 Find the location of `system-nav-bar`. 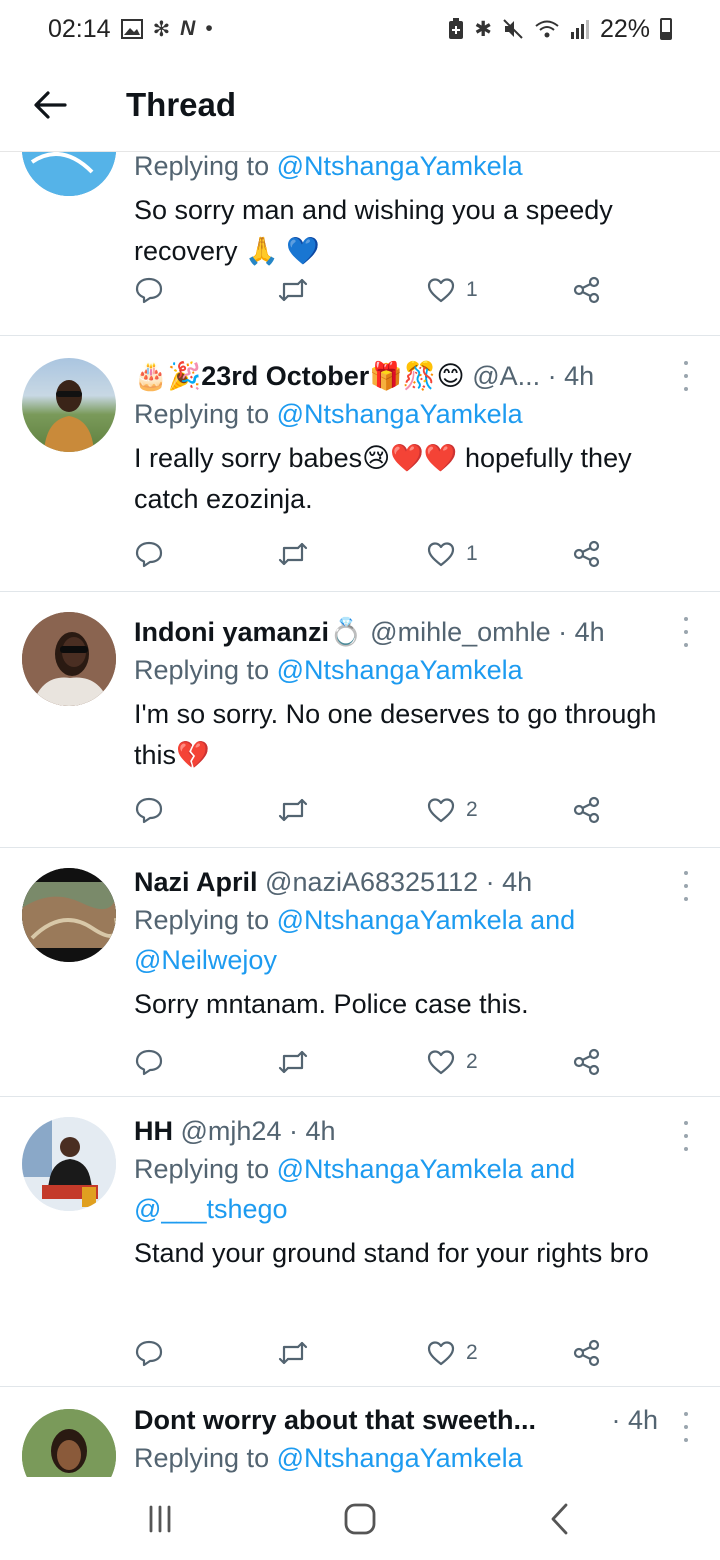

system-nav-bar is located at coordinates (360, 1518).